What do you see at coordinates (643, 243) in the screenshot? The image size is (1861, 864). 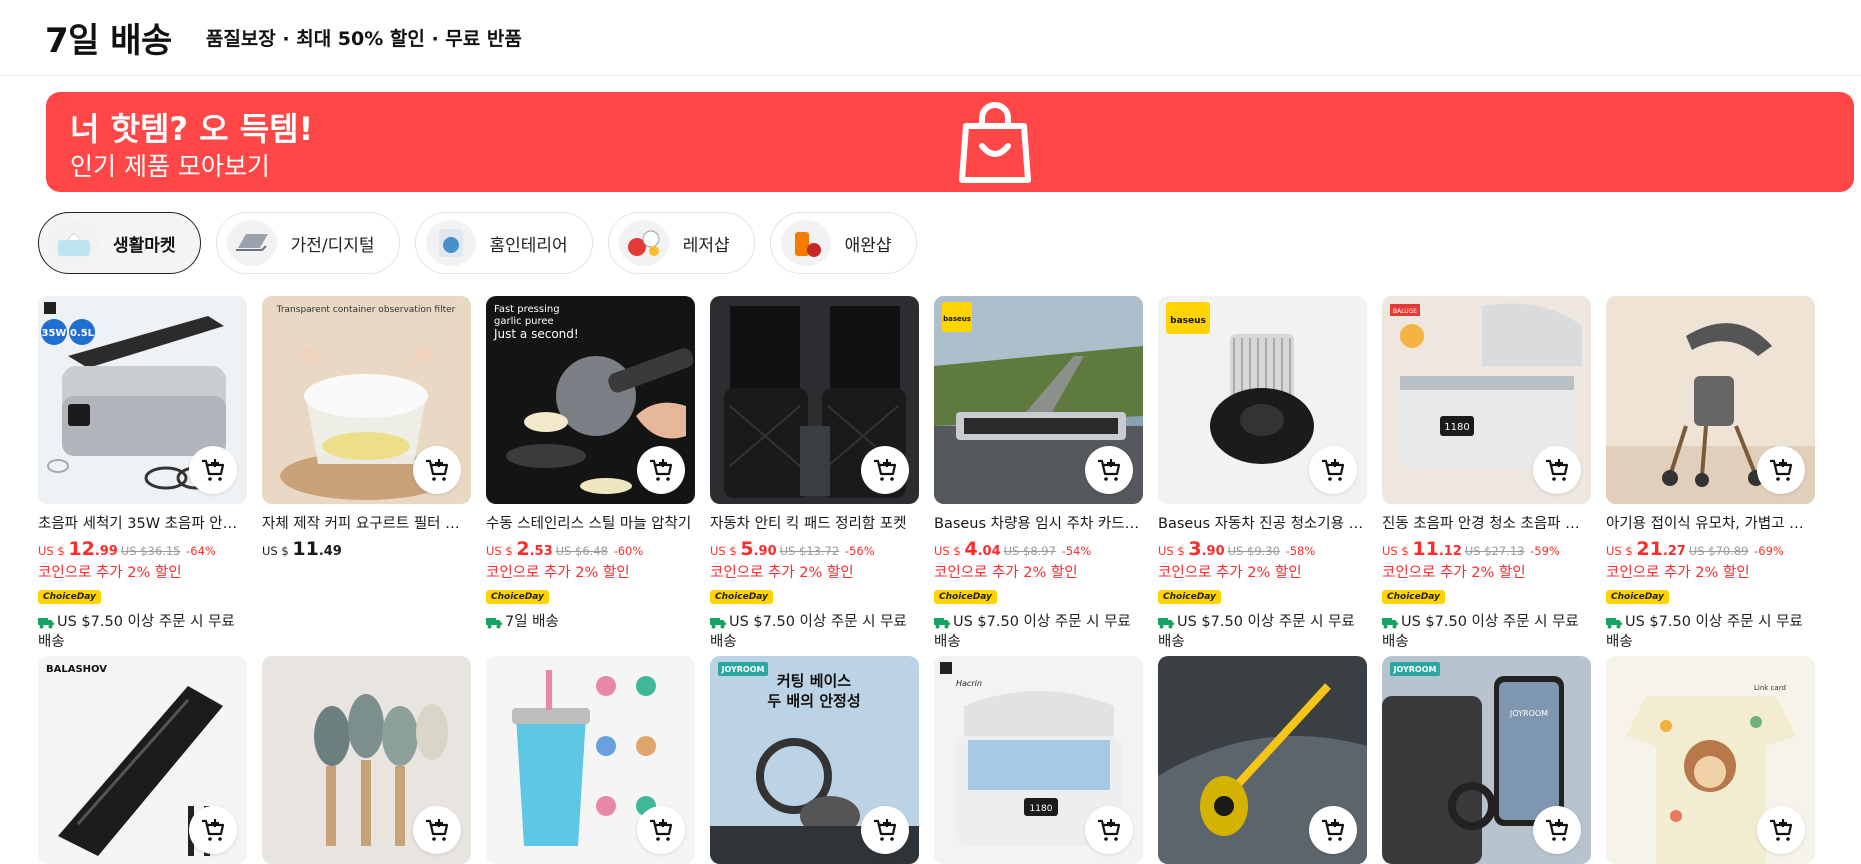 I see `sports-balls-icon` at bounding box center [643, 243].